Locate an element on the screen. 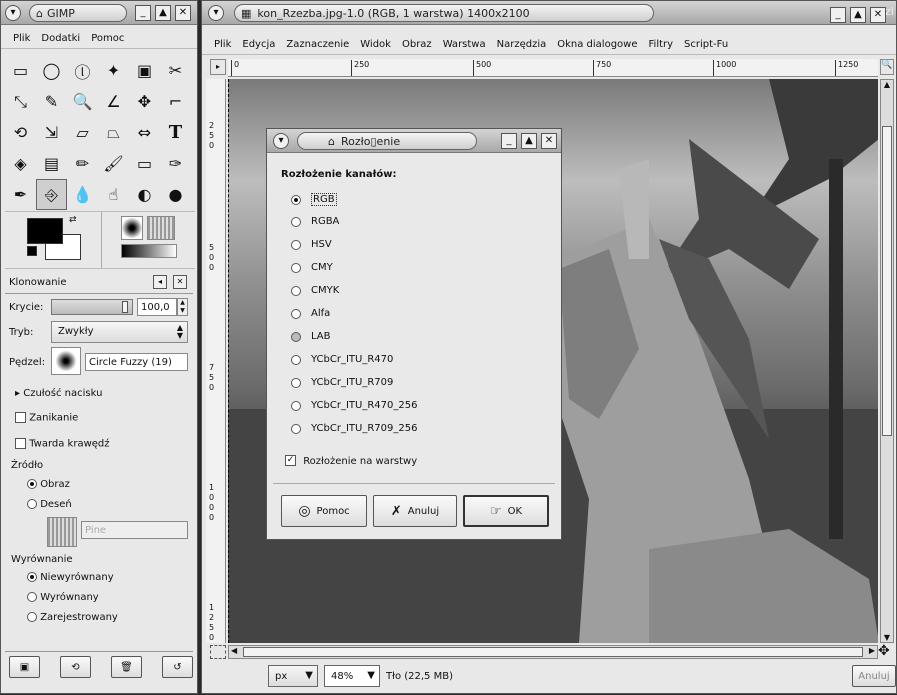 This screenshot has width=897, height=695. opacity-spin: ▲ ▼ is located at coordinates (182, 307).